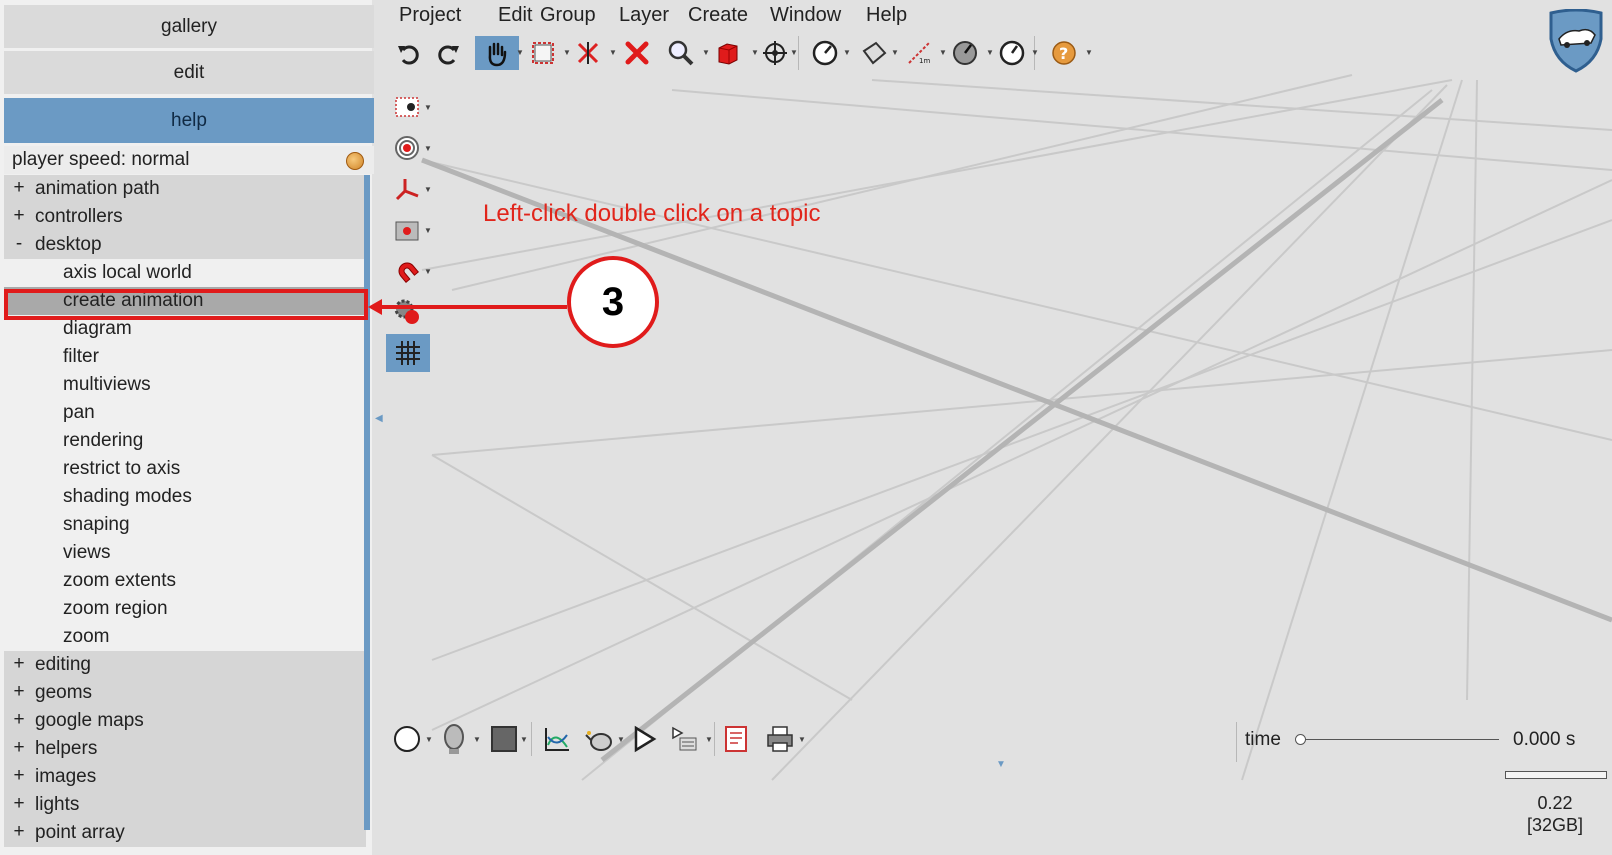 Image resolution: width=1612 pixels, height=855 pixels. What do you see at coordinates (965, 53) in the screenshot?
I see `speed-icon` at bounding box center [965, 53].